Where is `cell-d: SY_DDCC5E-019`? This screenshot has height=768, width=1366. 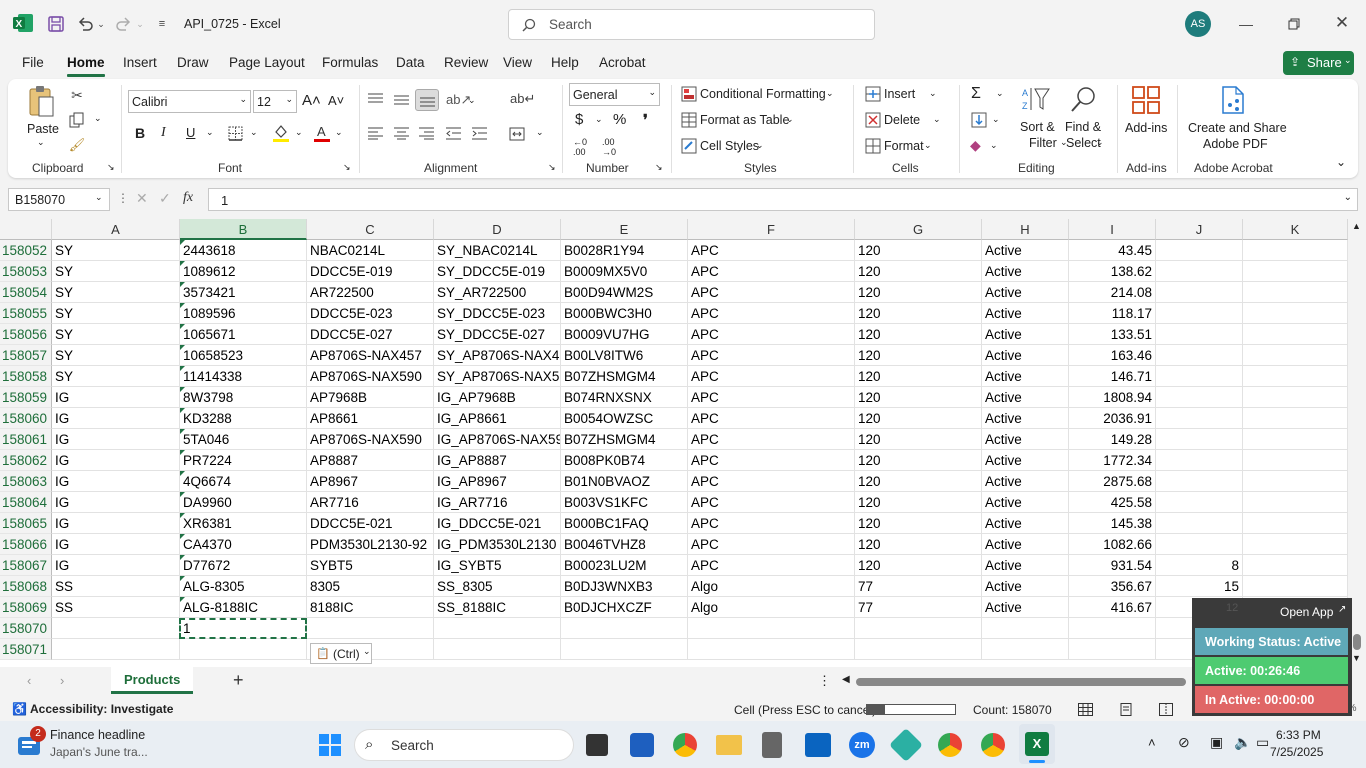
cell-d: SY_DDCC5E-019 is located at coordinates (497, 271).